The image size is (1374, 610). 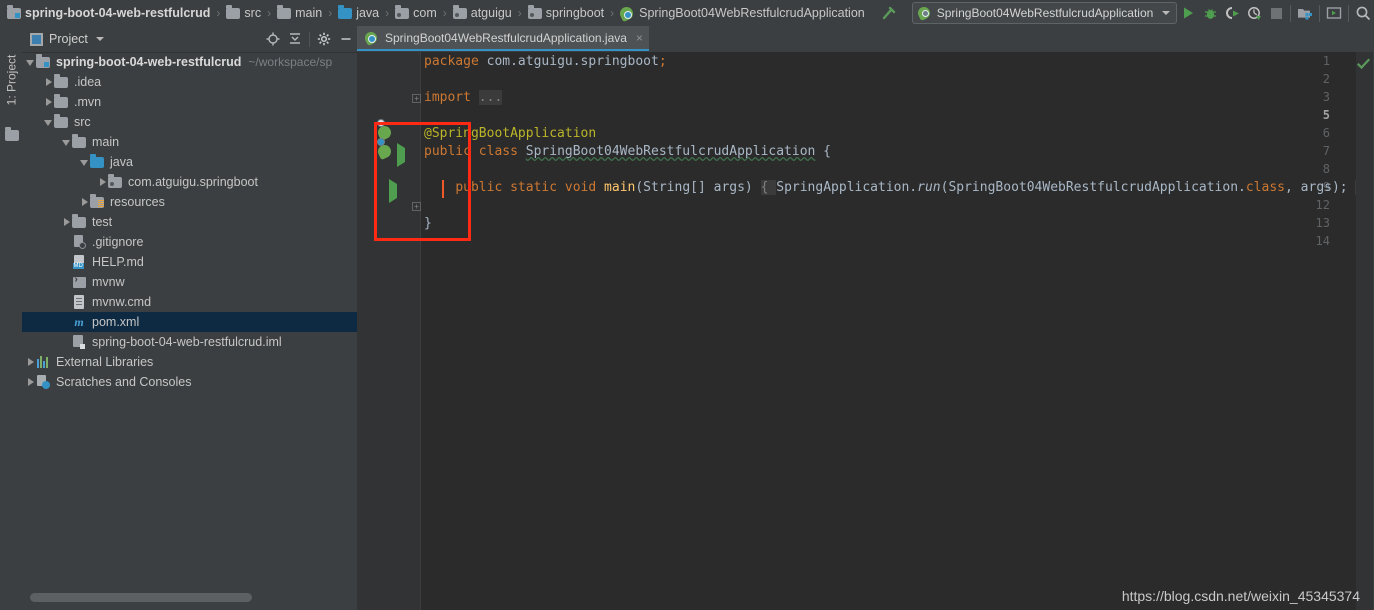 I want to click on breadcrumb-label: src, so click(x=253, y=13).